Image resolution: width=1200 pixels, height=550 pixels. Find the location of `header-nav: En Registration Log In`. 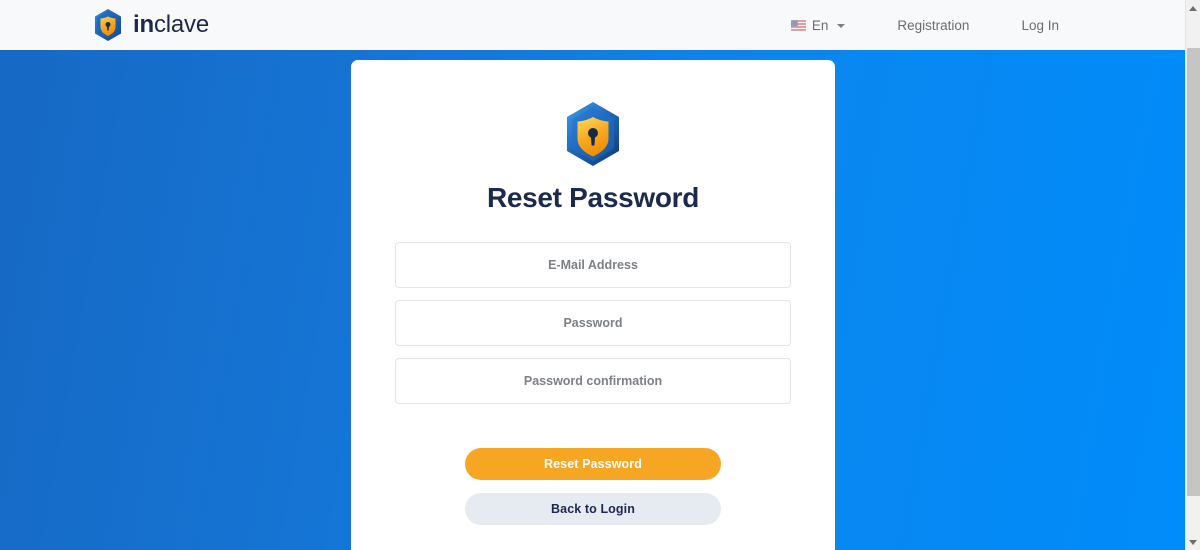

header-nav: En Registration Log In is located at coordinates (925, 25).